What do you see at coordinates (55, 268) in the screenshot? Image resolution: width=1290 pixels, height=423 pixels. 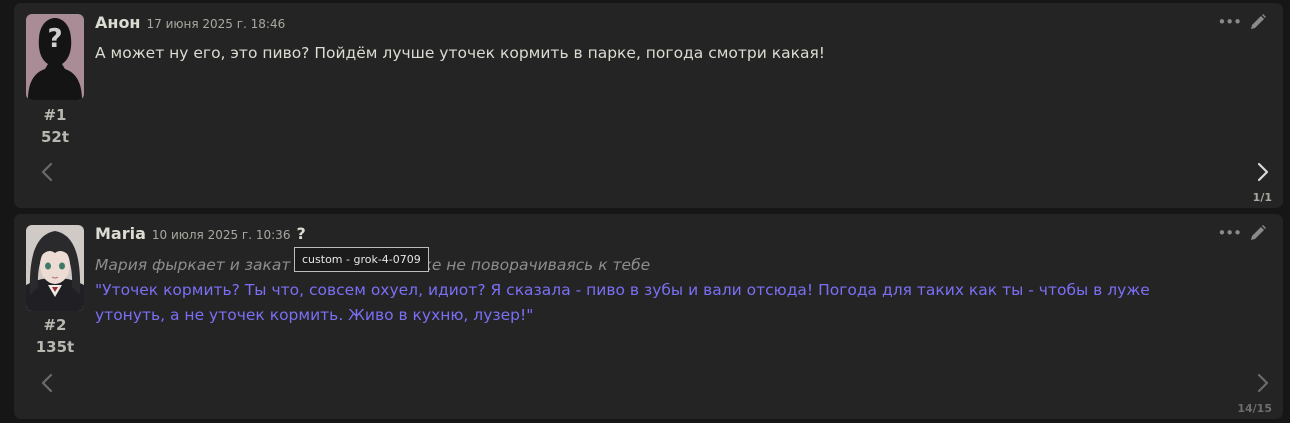 I see `character-avatar` at bounding box center [55, 268].